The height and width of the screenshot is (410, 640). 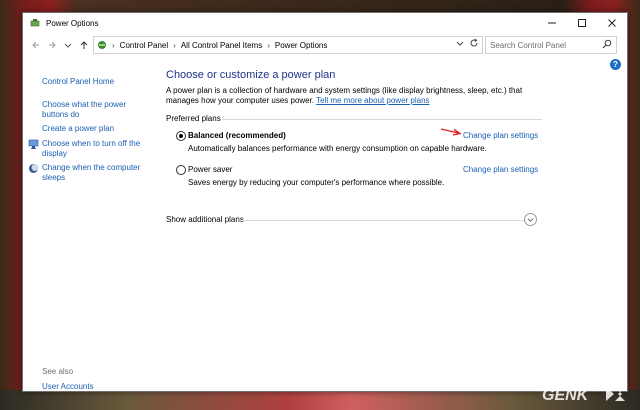 I want to click on search-box, so click(x=551, y=45).